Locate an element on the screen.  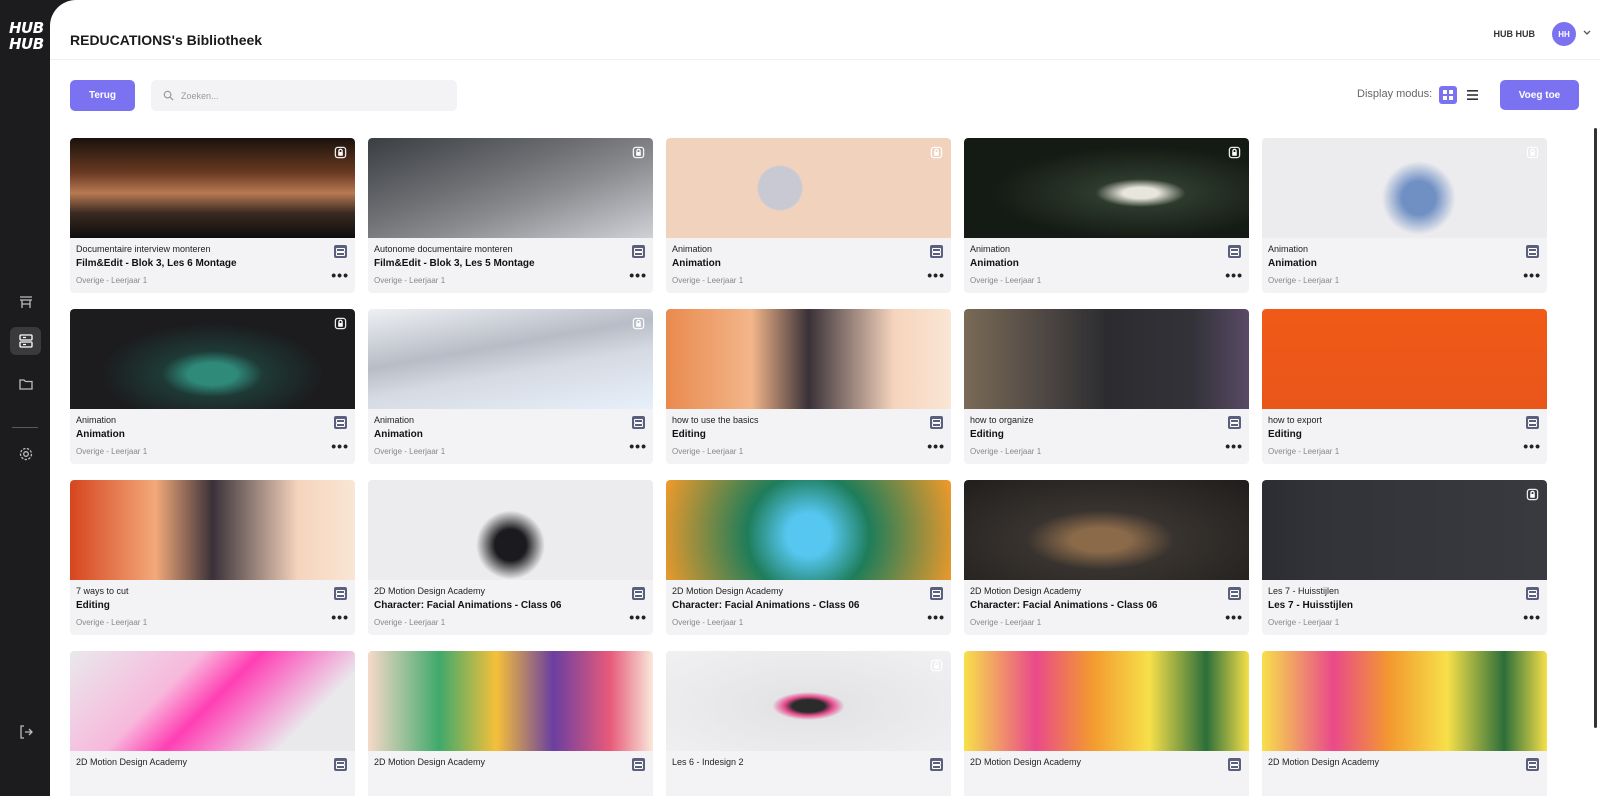
sidebar-item-folder is located at coordinates (25, 384).